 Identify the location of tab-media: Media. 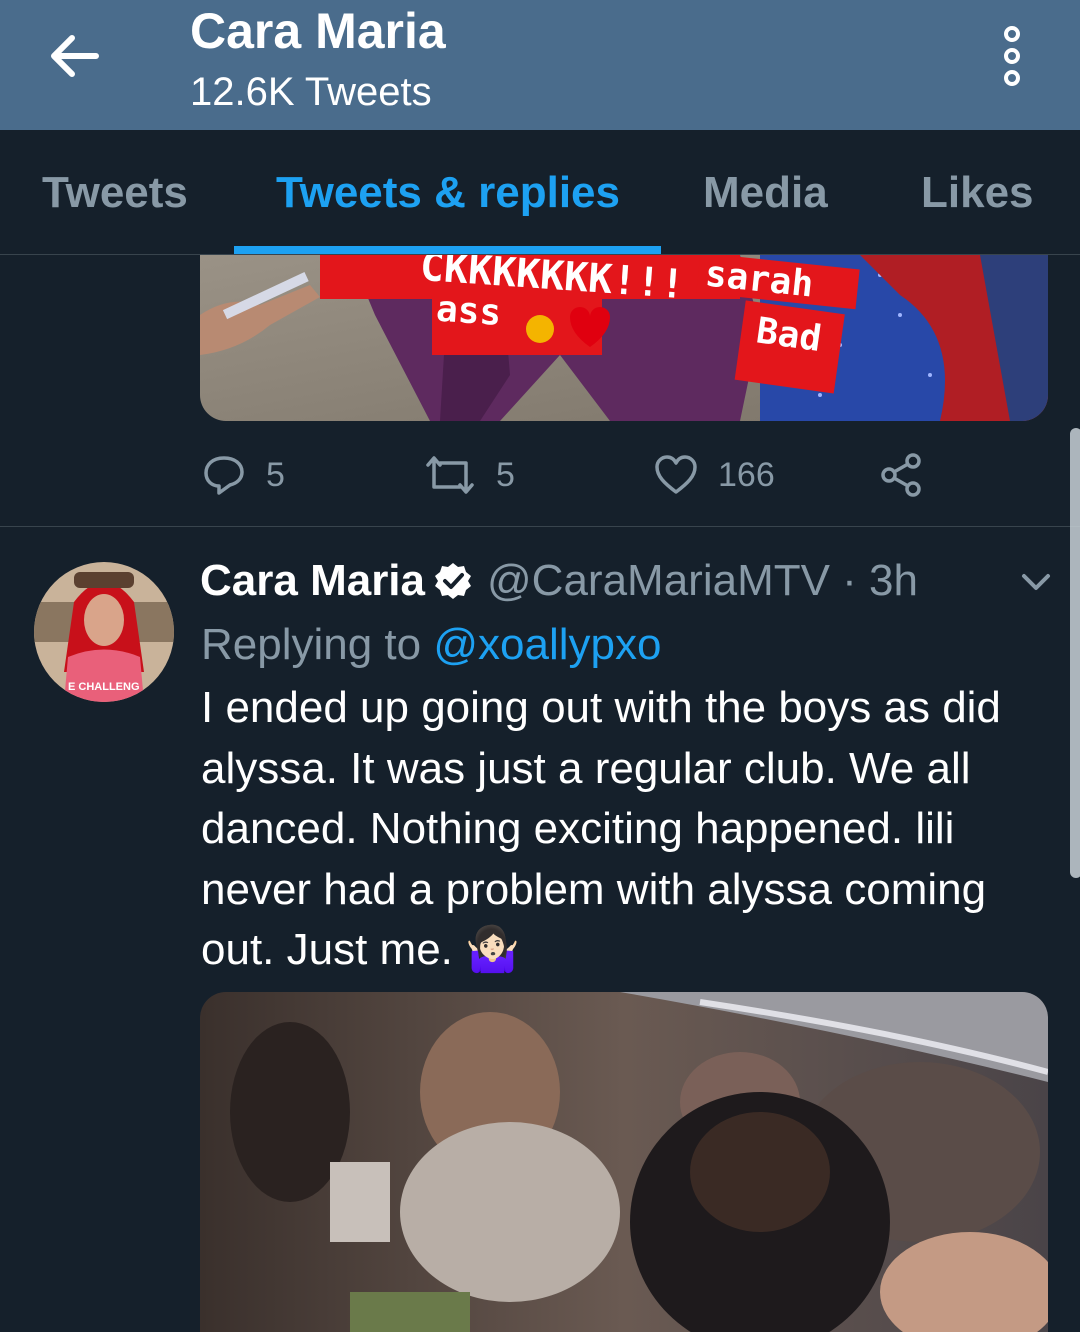
(765, 193).